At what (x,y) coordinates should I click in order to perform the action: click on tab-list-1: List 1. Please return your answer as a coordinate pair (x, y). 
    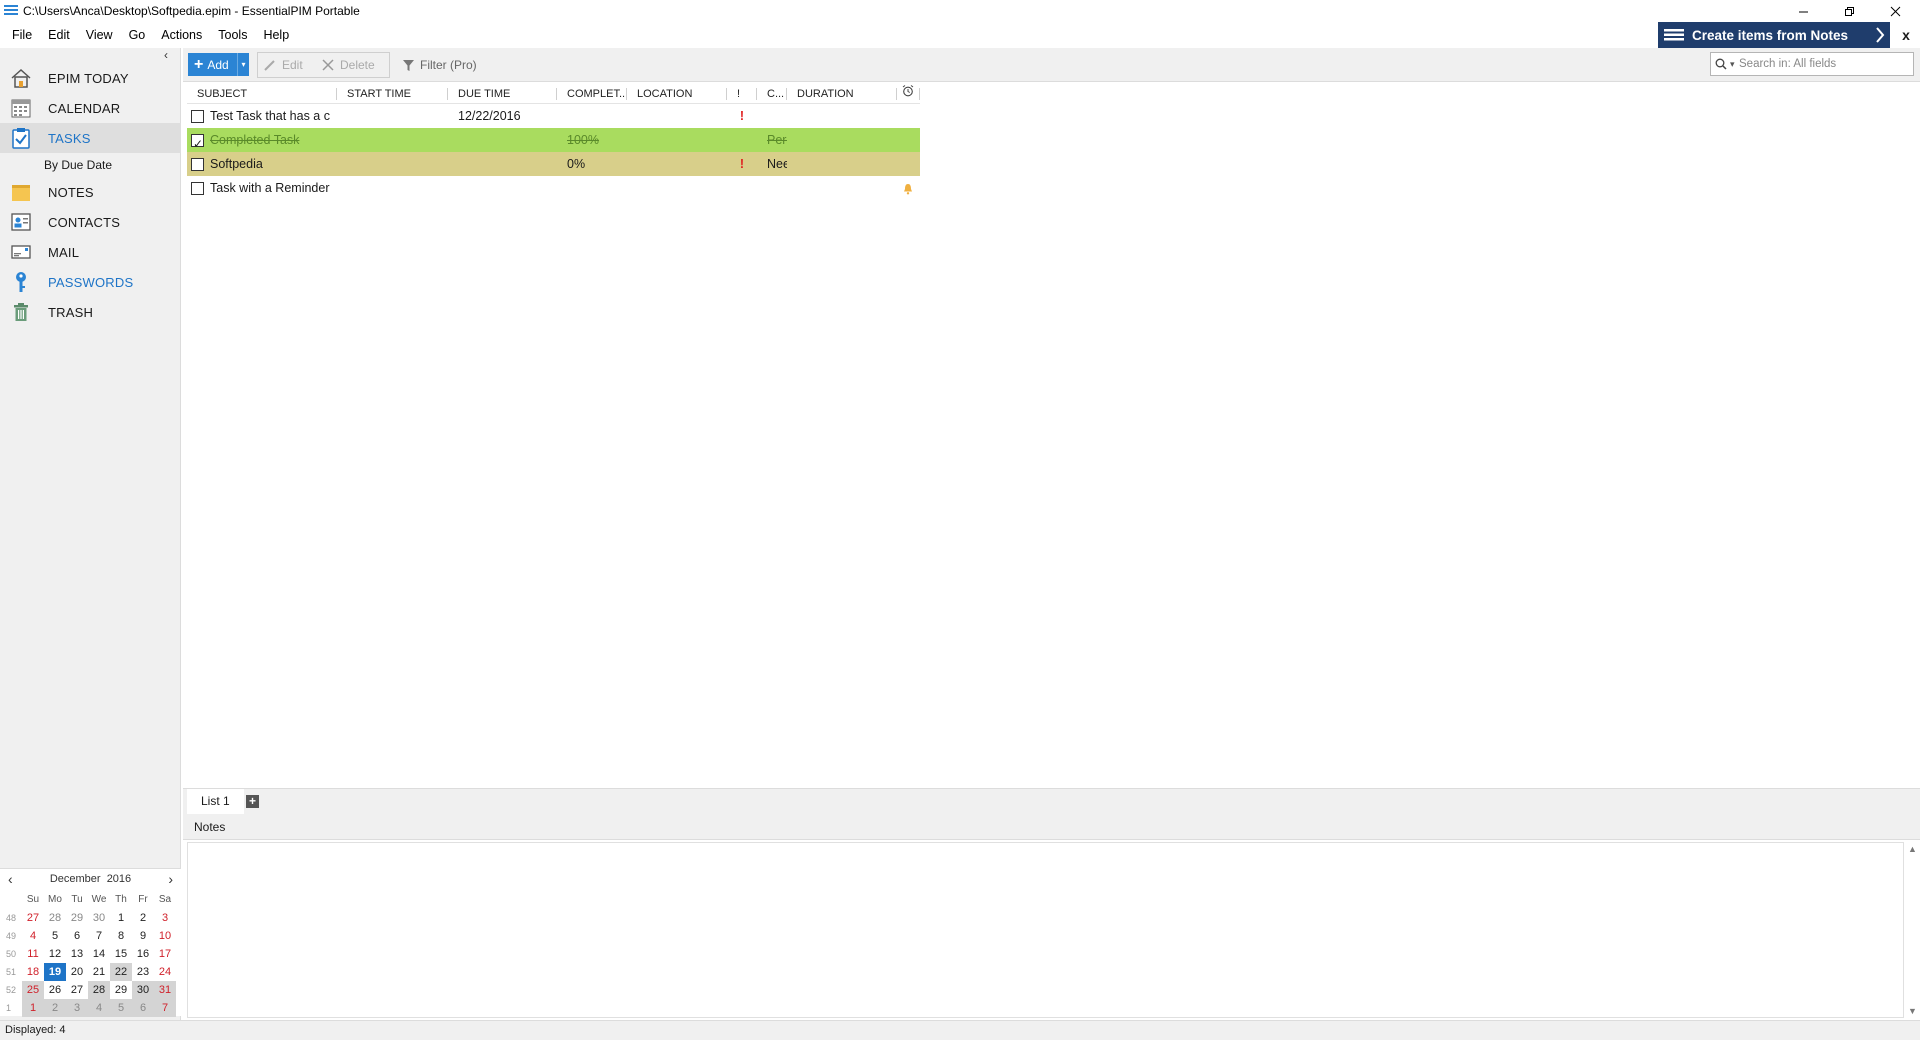
    Looking at the image, I should click on (215, 801).